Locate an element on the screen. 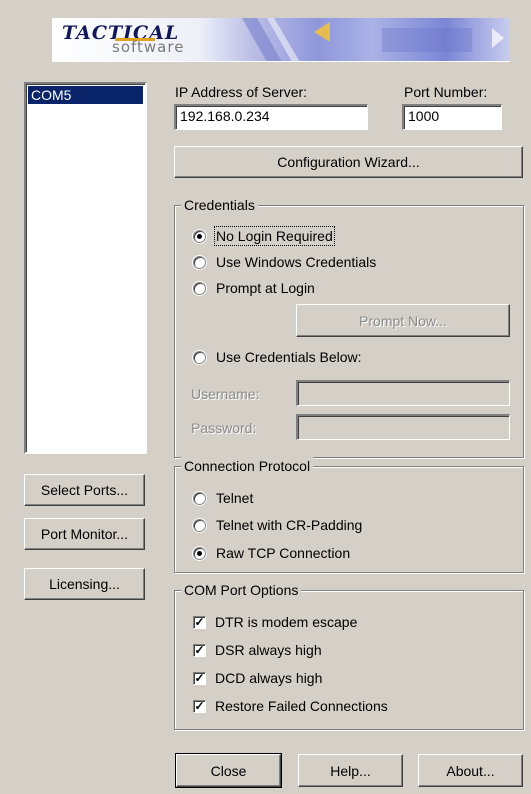 The height and width of the screenshot is (794, 531). option-label: Use Credentials Below: is located at coordinates (289, 357).